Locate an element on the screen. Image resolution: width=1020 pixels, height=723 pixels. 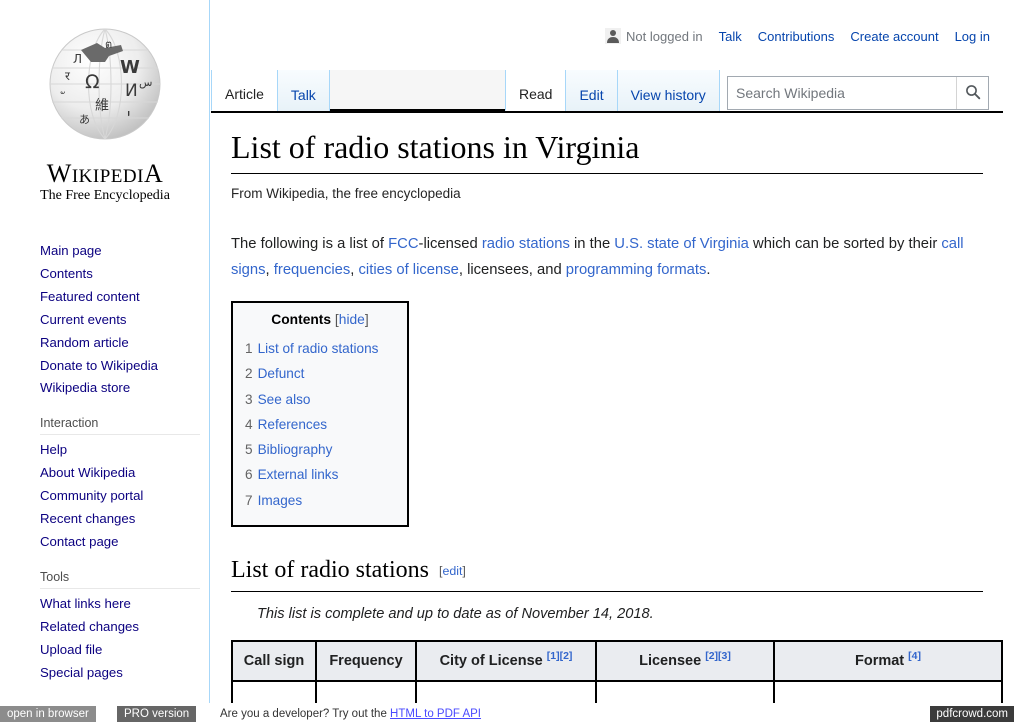
link-programming-formats: programming formats is located at coordinates (636, 270).